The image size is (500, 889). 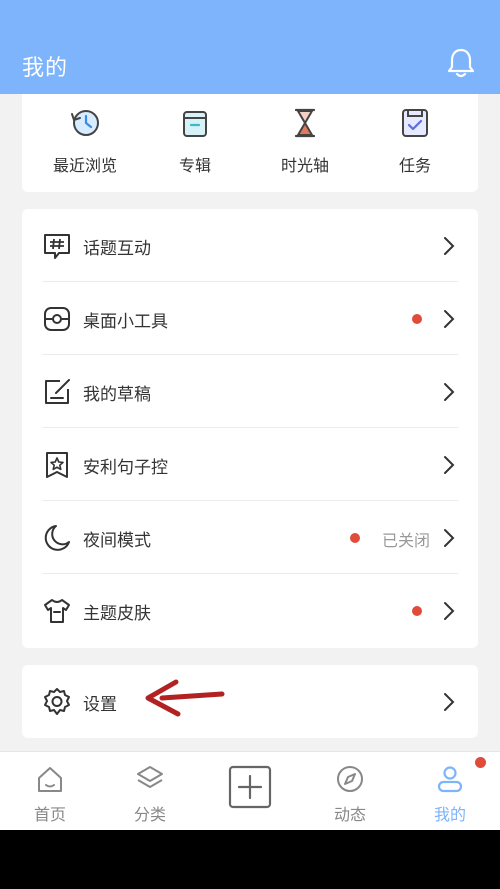 I want to click on layers-icon, so click(x=150, y=777).